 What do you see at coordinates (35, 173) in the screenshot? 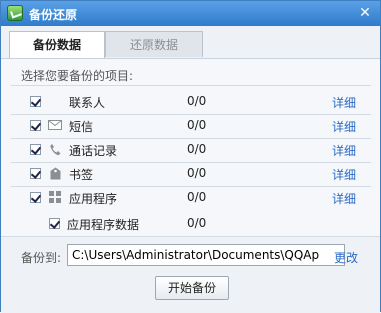
I see `bookmarks-checkbox` at bounding box center [35, 173].